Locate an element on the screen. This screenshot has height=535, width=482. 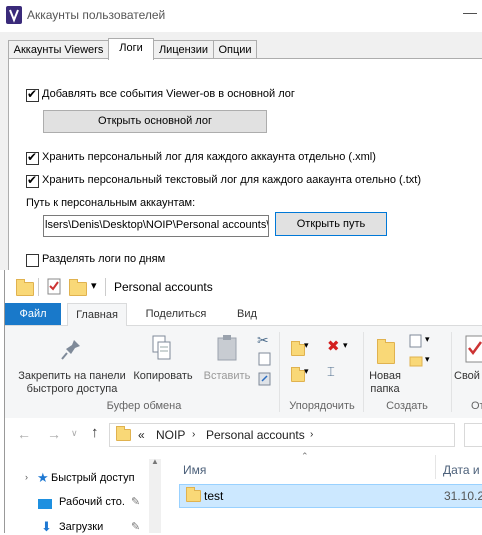
add-events-checkbox: ✔ is located at coordinates (32, 94).